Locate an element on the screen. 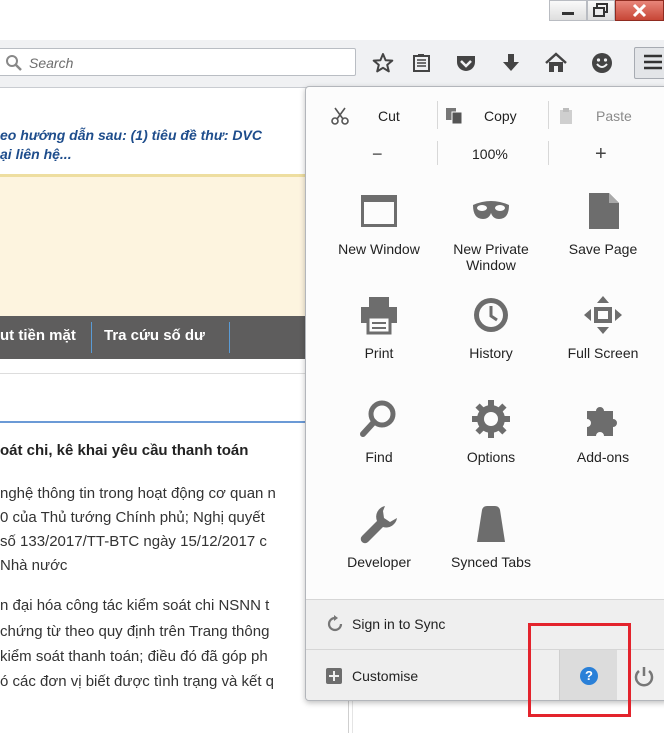  printer-icon is located at coordinates (379, 316).